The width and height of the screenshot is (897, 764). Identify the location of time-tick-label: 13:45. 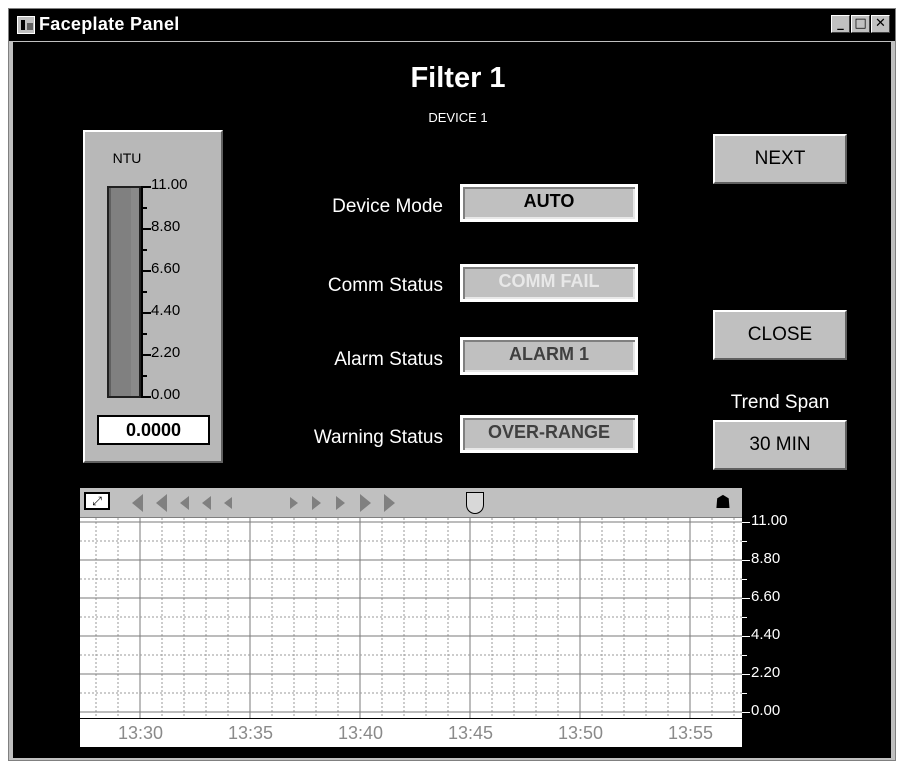
(471, 733).